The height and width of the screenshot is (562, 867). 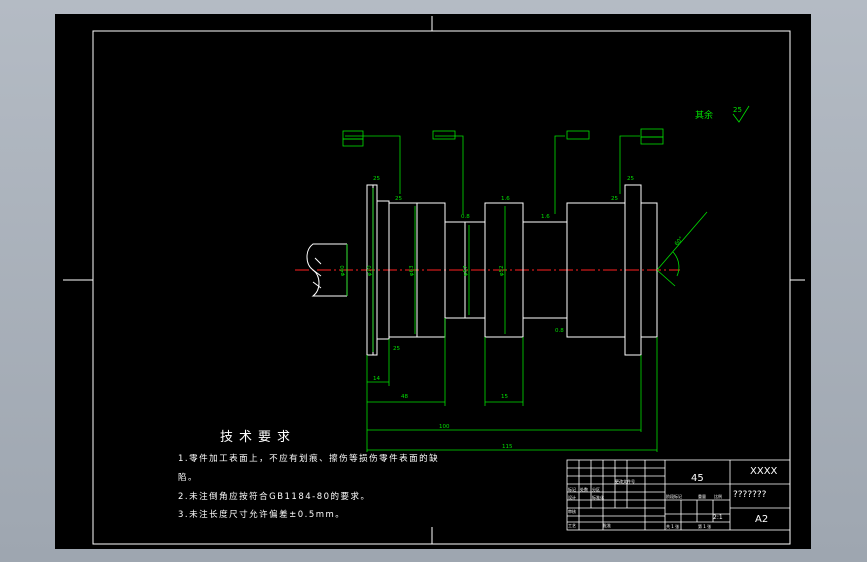 What do you see at coordinates (702, 496) in the screenshot?
I see `svg-text: 重量` at bounding box center [702, 496].